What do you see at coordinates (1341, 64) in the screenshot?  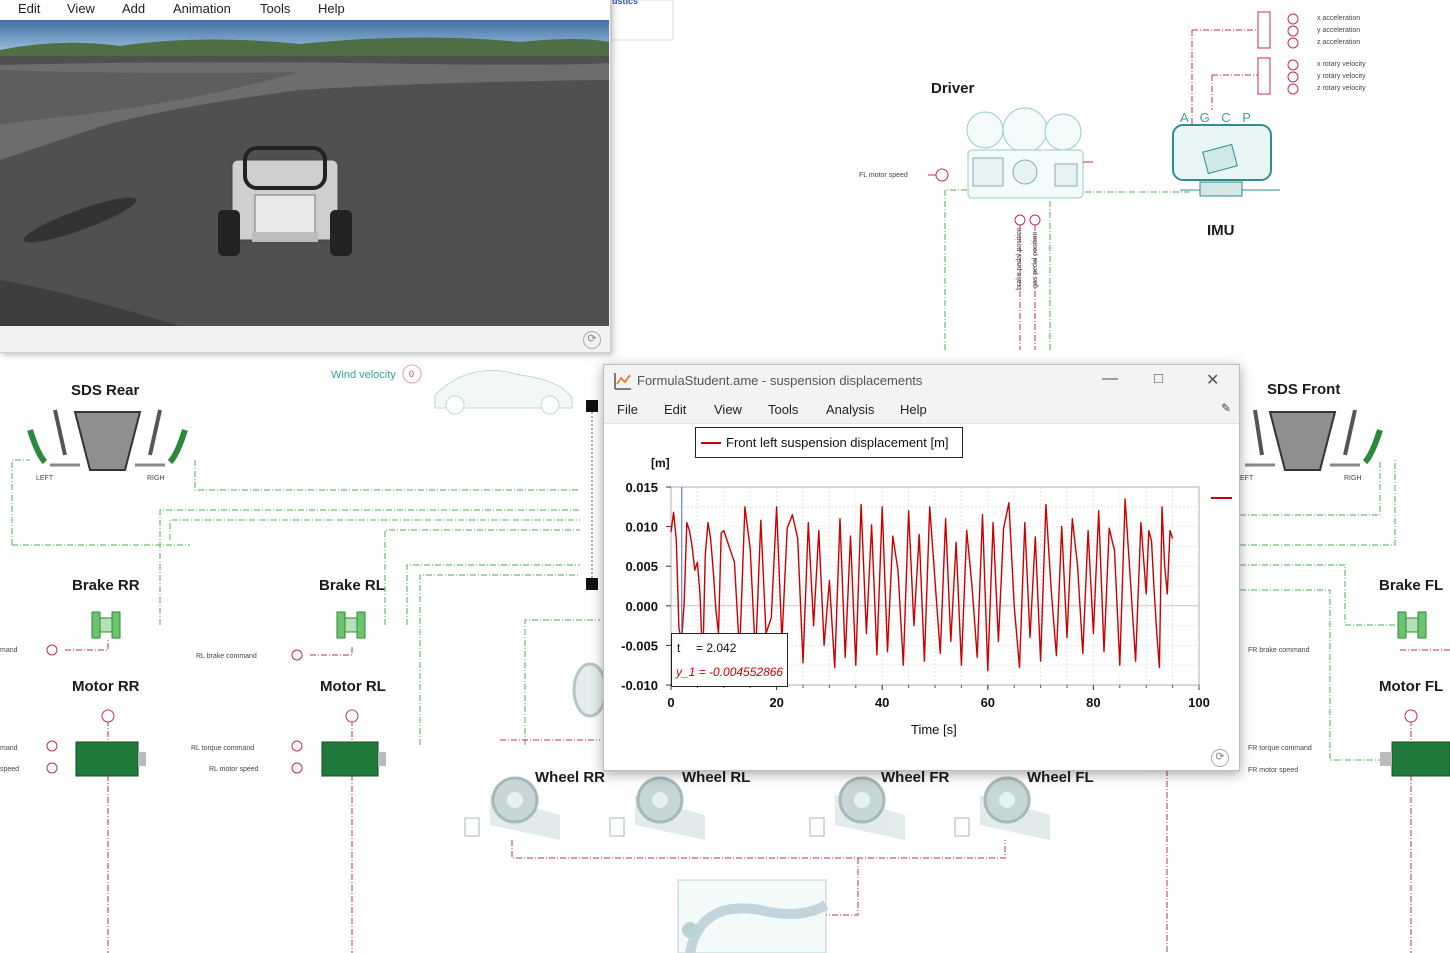 I see `x-rot-label: x rotary velocity` at bounding box center [1341, 64].